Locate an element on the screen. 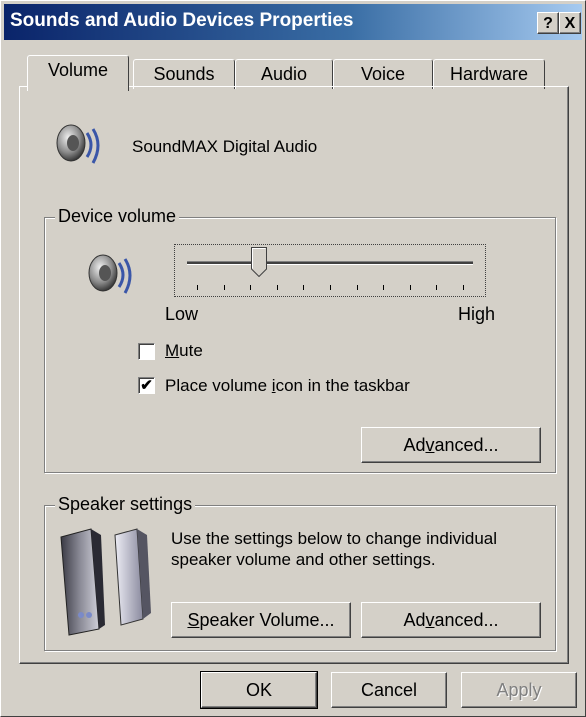  taskbar-icon-label: Place volume icon in the taskbar is located at coordinates (287, 386).